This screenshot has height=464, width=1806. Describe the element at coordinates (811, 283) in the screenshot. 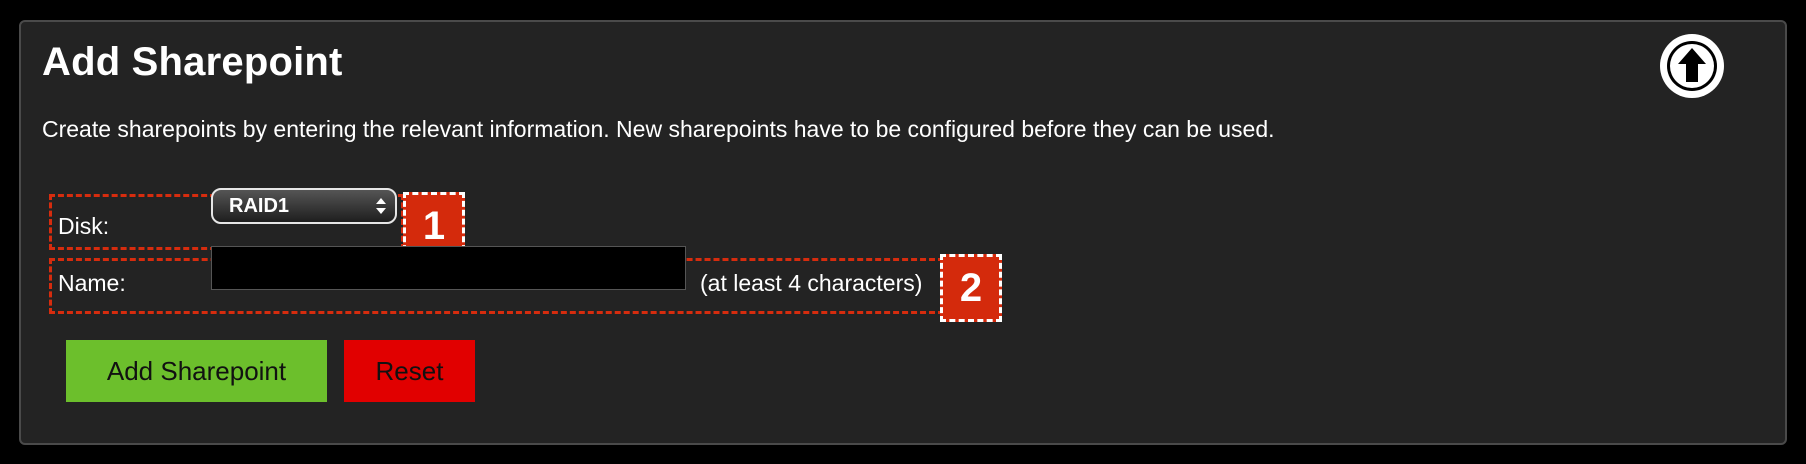

I see `name-hint: (at least 4 characters)` at that location.